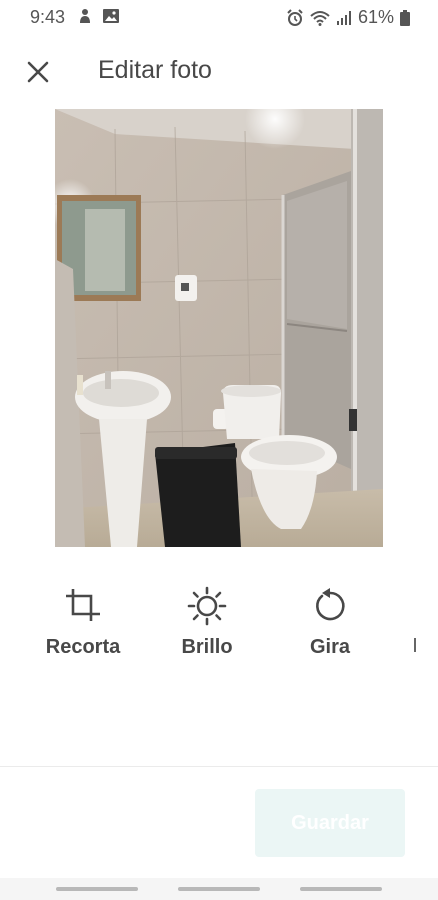 Image resolution: width=438 pixels, height=900 pixels. What do you see at coordinates (85, 16) in the screenshot?
I see `notification-app-icon` at bounding box center [85, 16].